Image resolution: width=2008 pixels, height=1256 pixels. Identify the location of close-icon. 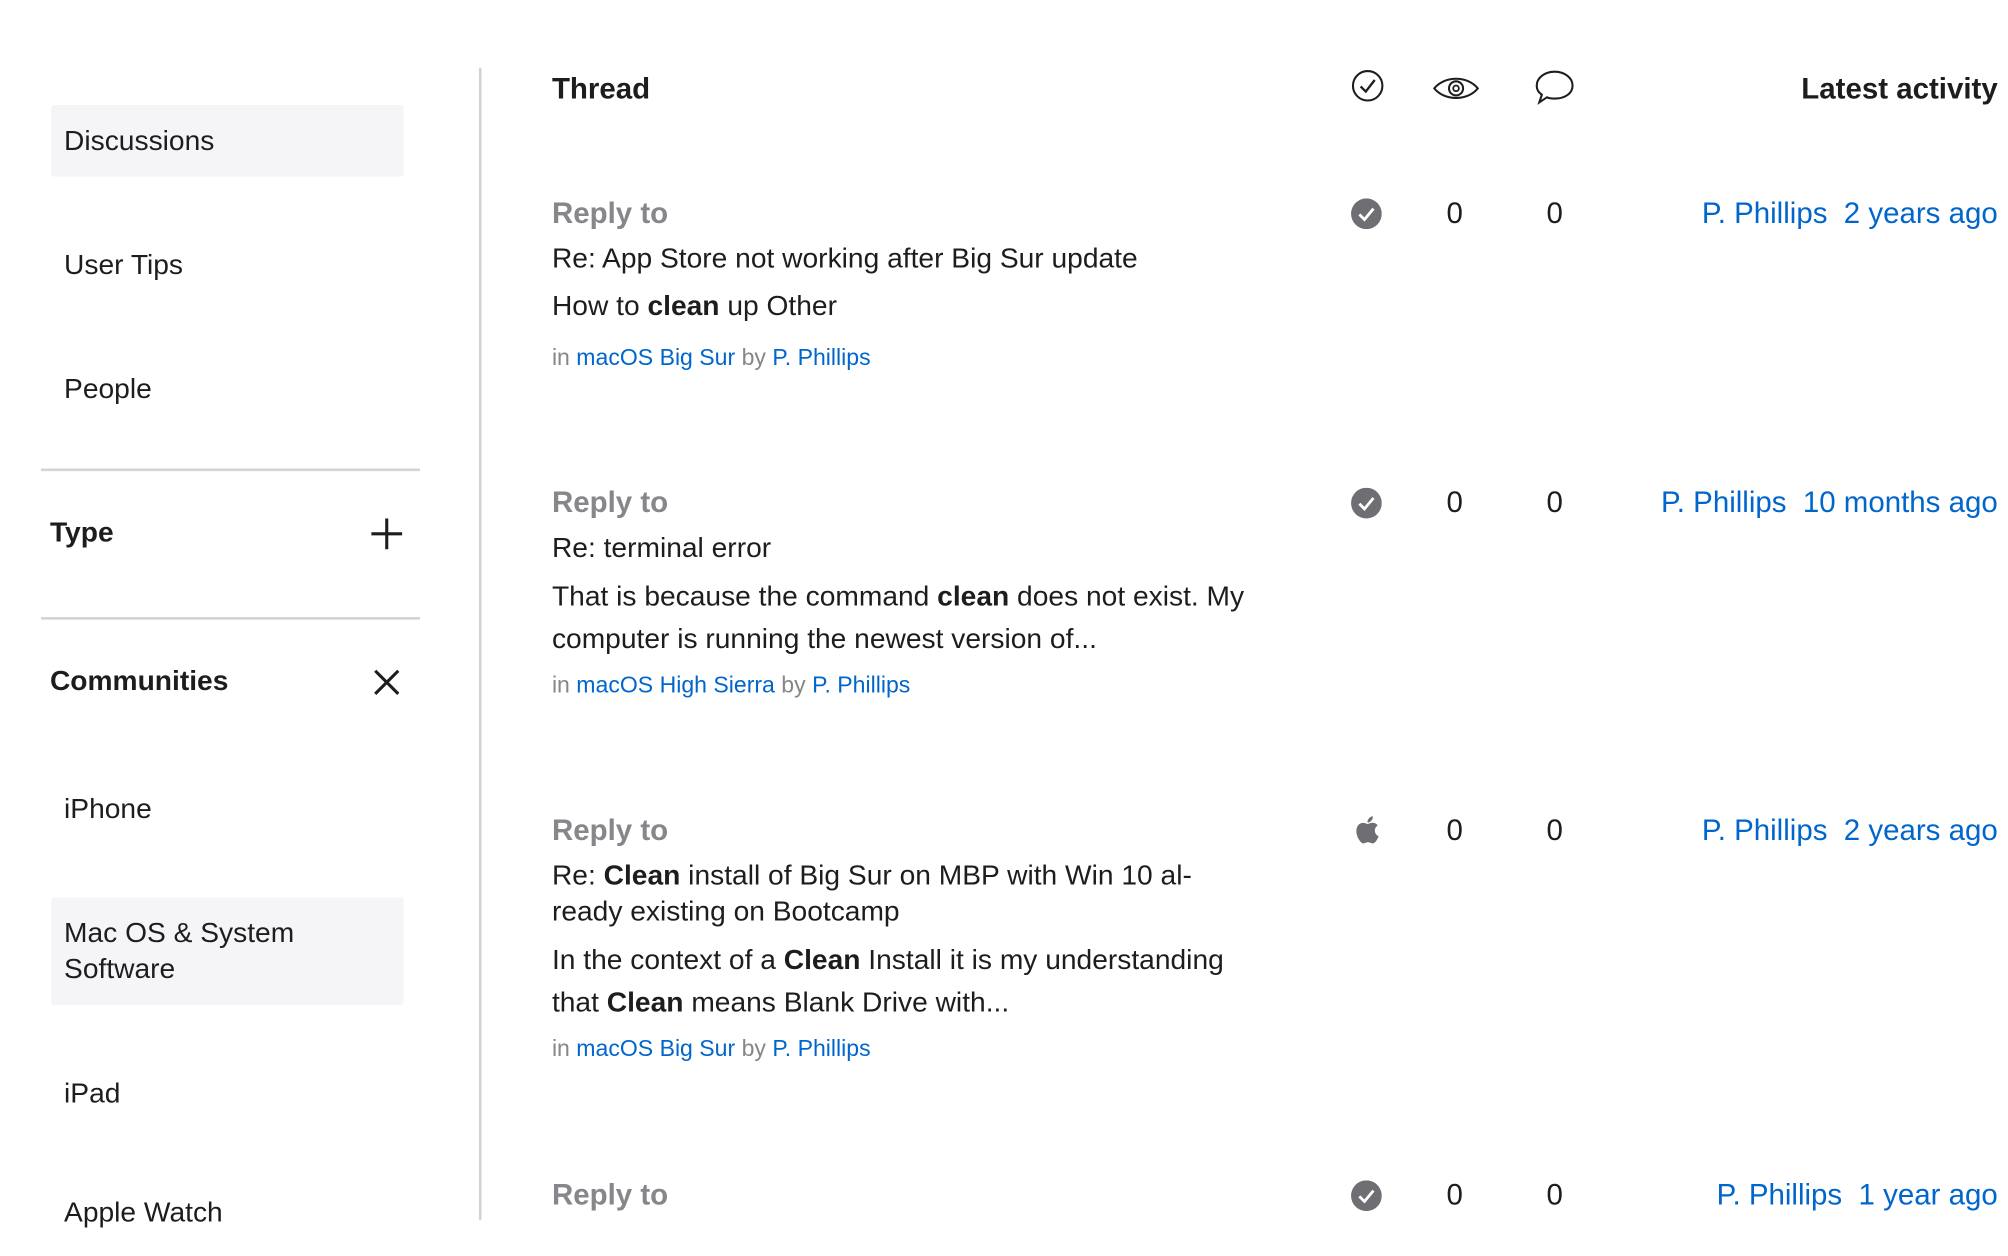
(387, 682).